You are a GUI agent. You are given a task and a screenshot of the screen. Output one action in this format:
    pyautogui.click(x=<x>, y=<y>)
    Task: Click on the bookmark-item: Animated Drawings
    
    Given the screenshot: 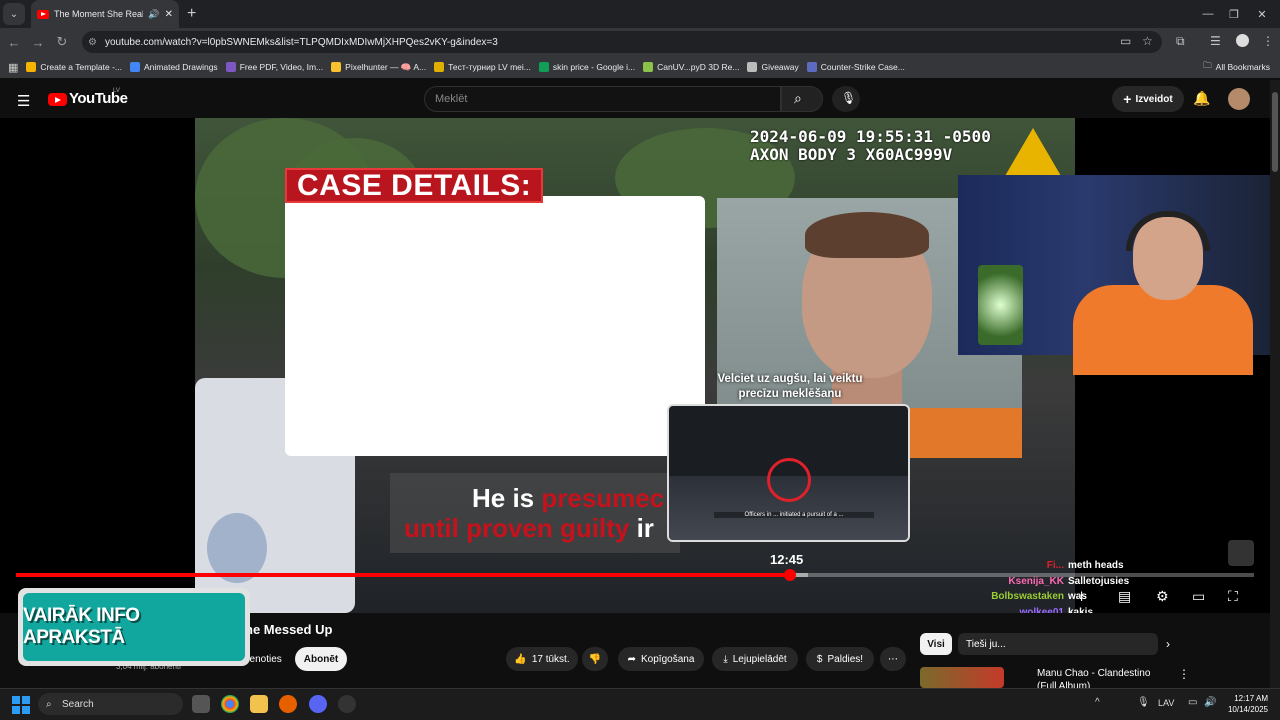 What is the action you would take?
    pyautogui.click(x=173, y=67)
    